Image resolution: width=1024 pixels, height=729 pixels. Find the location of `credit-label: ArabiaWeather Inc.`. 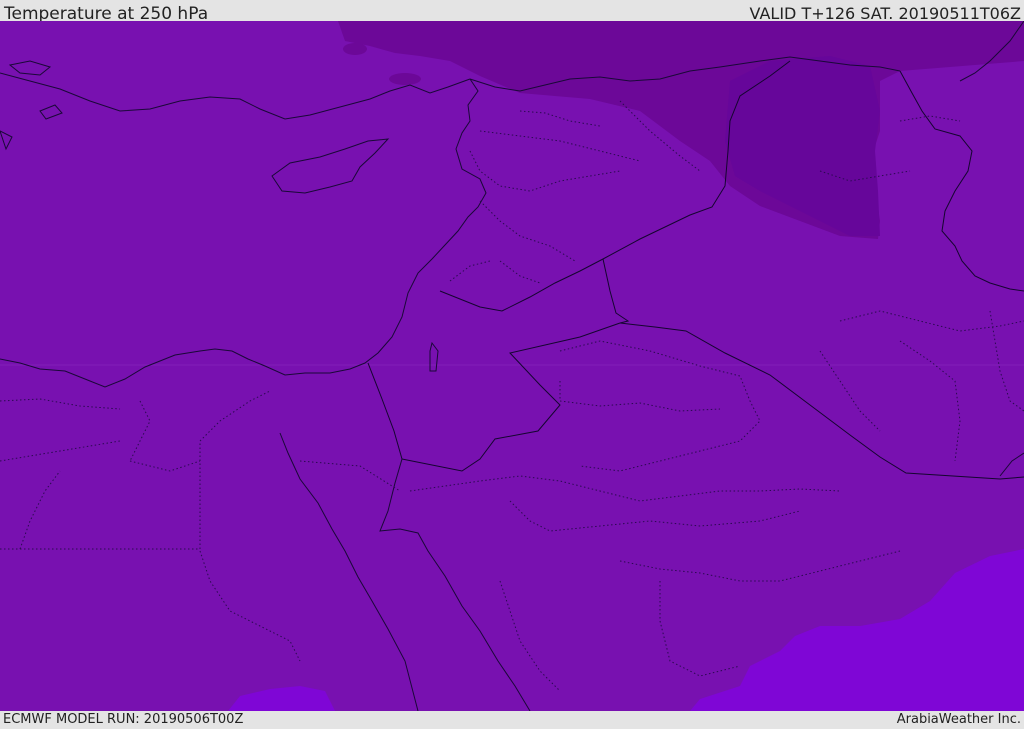

credit-label: ArabiaWeather Inc. is located at coordinates (958, 719).